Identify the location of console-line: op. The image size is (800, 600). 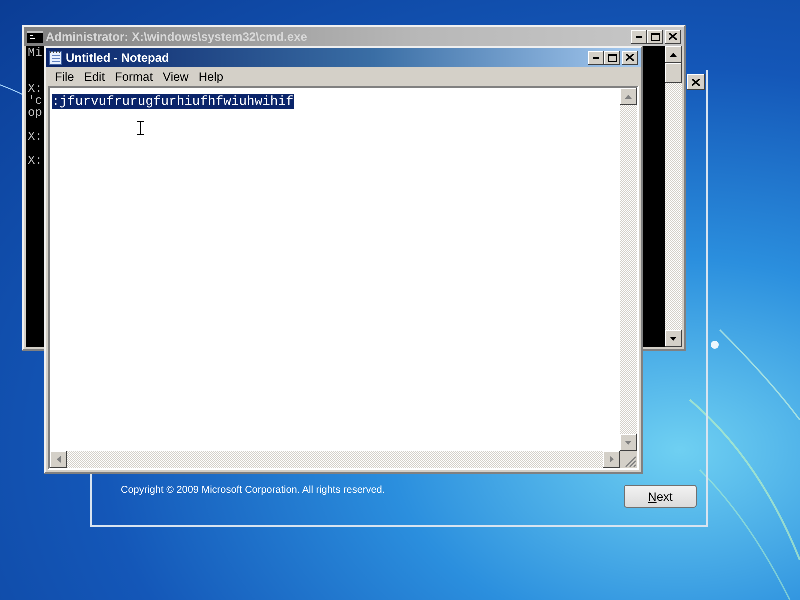
(35, 113).